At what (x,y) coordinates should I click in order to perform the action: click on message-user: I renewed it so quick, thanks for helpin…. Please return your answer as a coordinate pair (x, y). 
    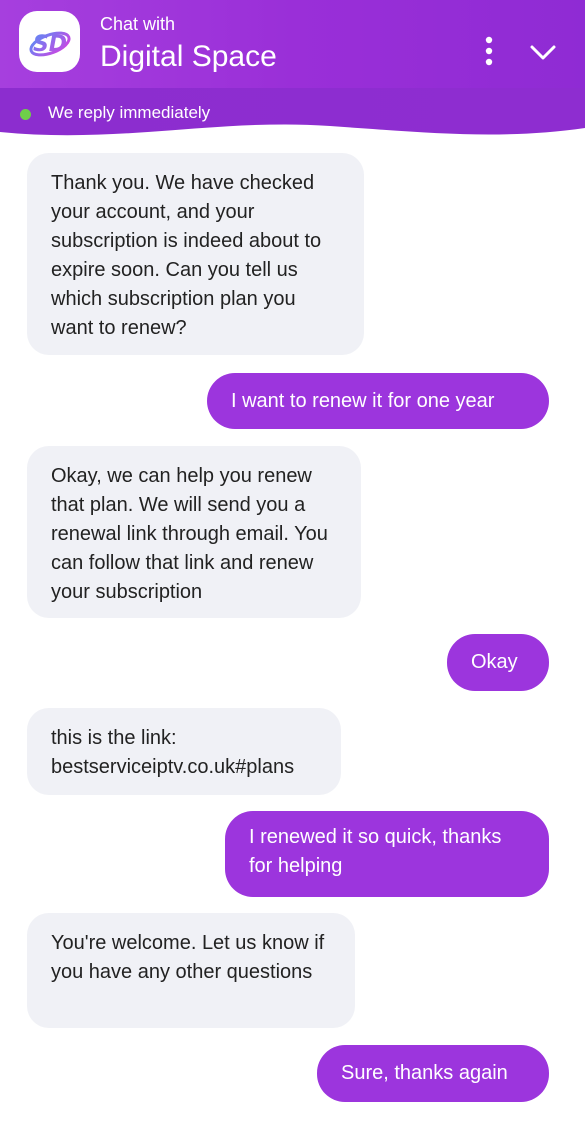
    Looking at the image, I should click on (387, 854).